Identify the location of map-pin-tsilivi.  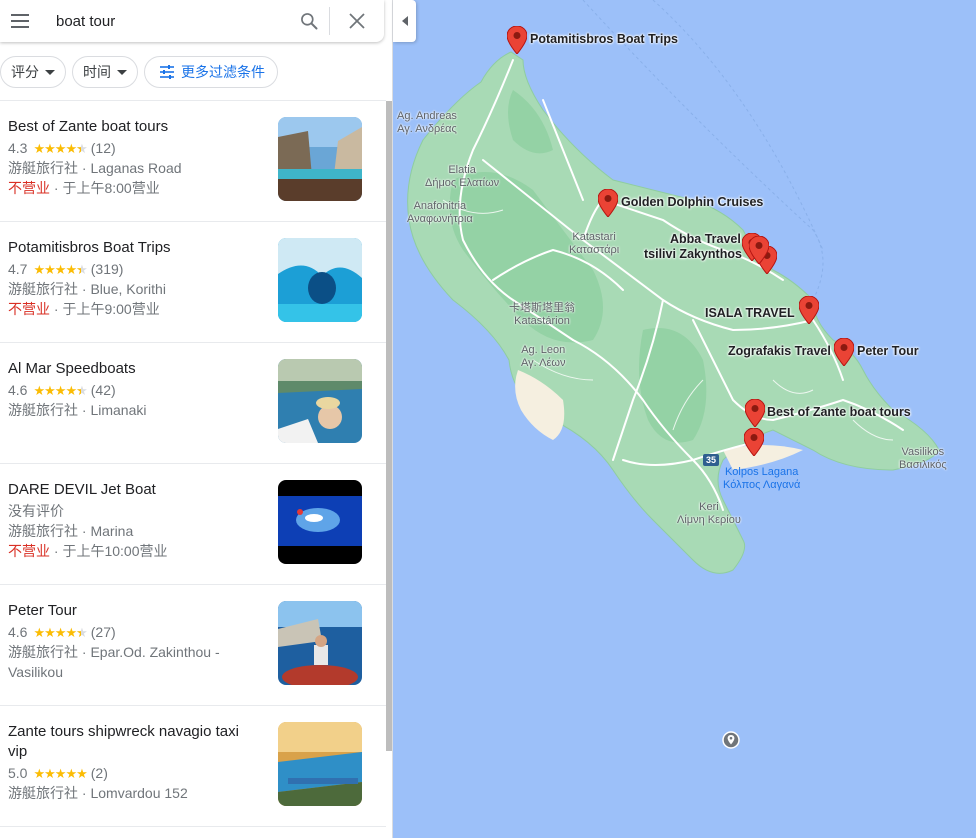
(759, 250).